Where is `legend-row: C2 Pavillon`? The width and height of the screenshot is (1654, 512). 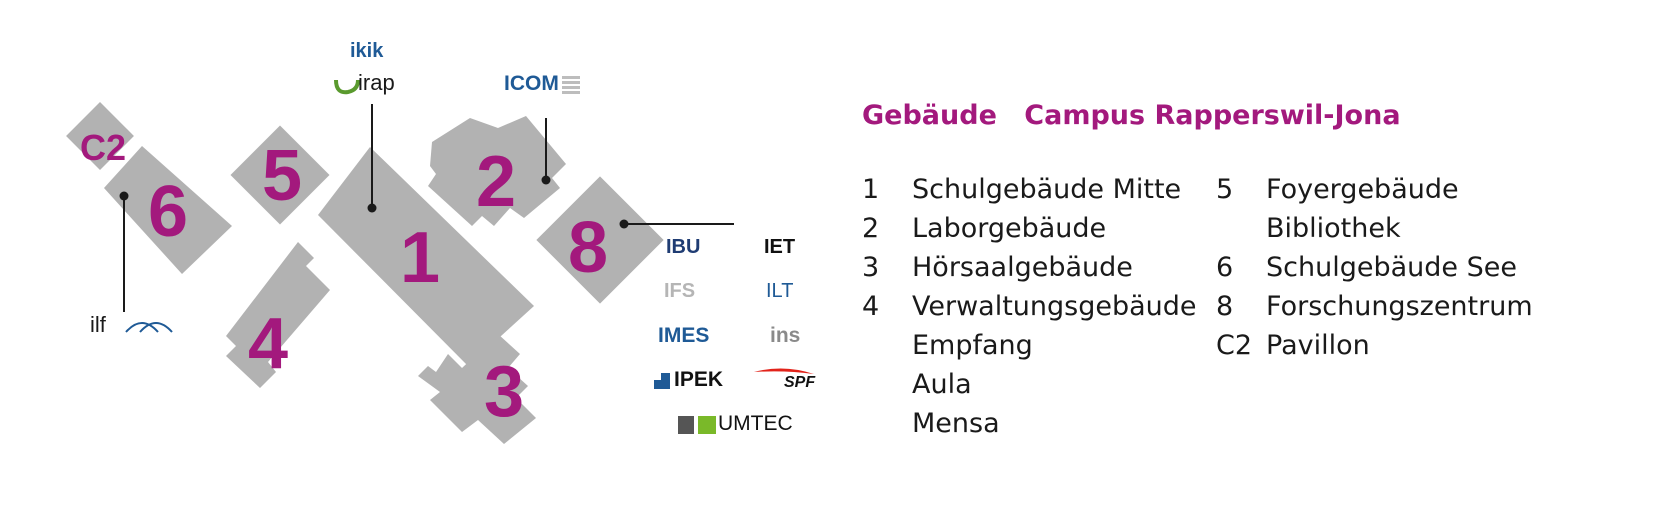
legend-row: C2 Pavillon is located at coordinates (1374, 345).